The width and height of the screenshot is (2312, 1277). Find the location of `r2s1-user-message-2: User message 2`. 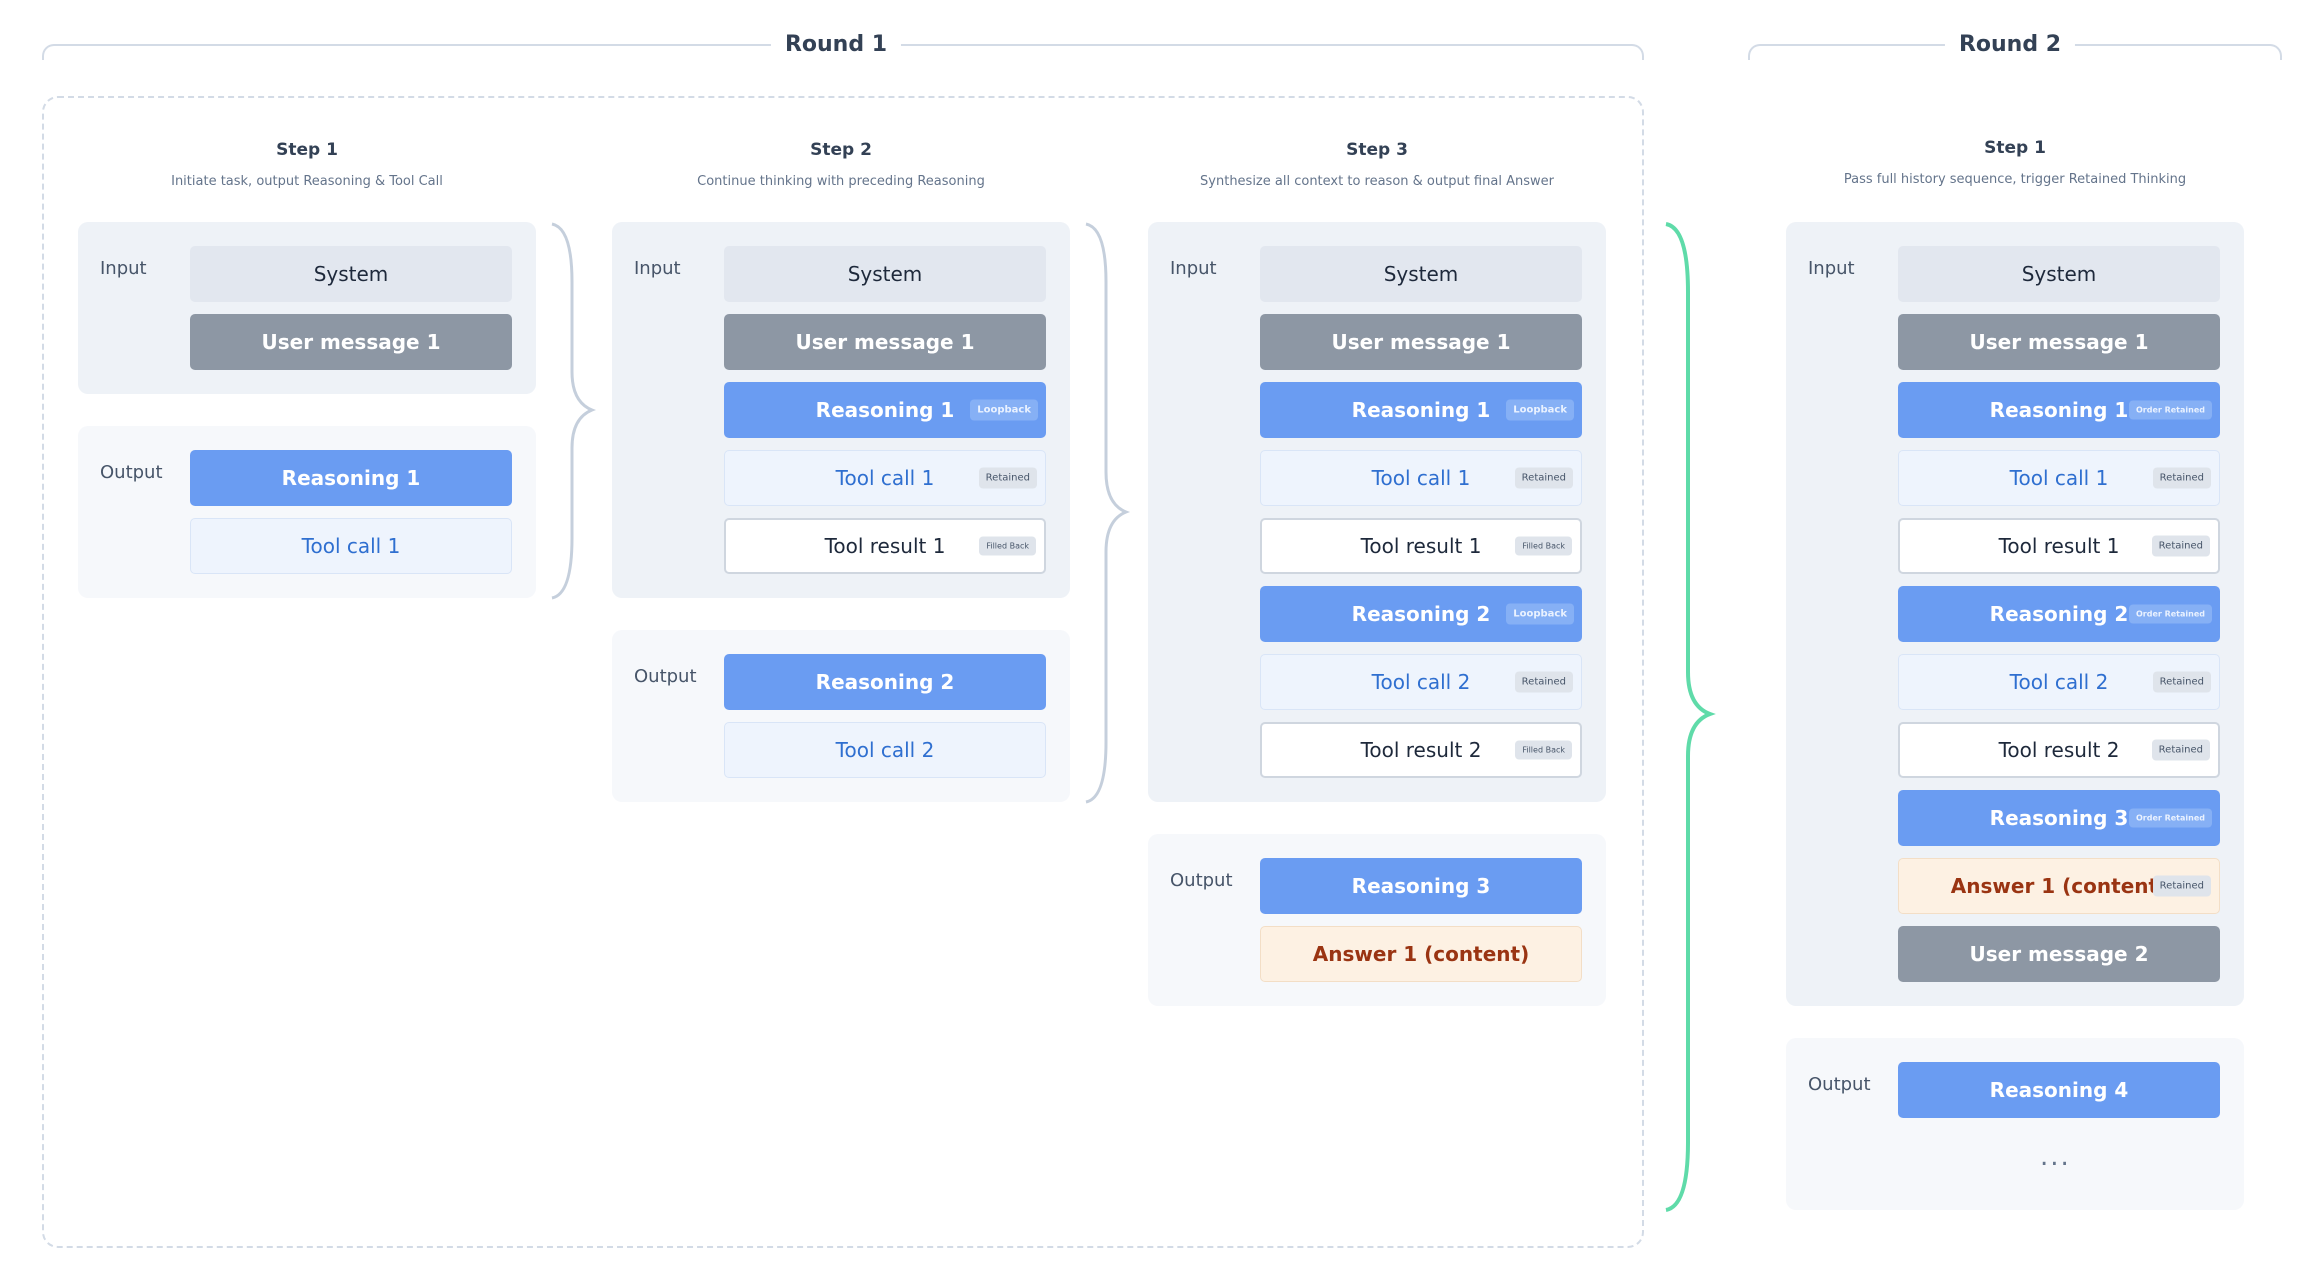

r2s1-user-message-2: User message 2 is located at coordinates (2059, 954).